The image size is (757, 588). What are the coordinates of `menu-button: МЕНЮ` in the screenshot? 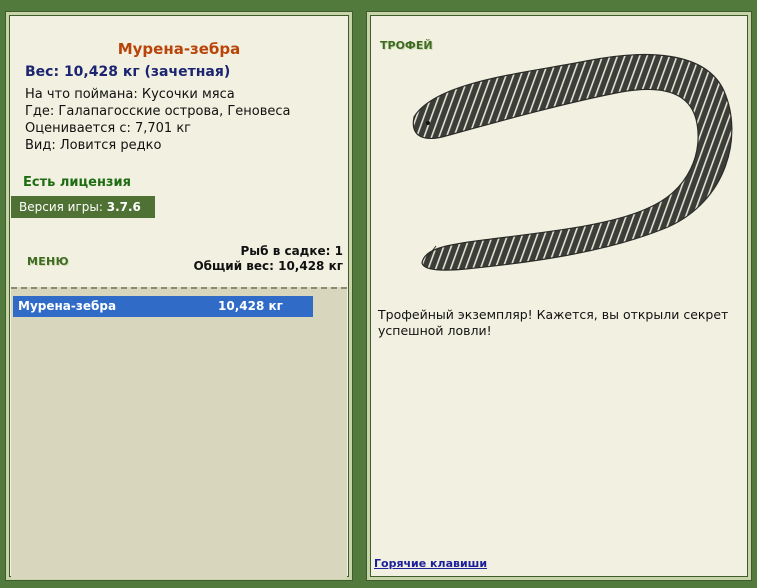 It's located at (48, 261).